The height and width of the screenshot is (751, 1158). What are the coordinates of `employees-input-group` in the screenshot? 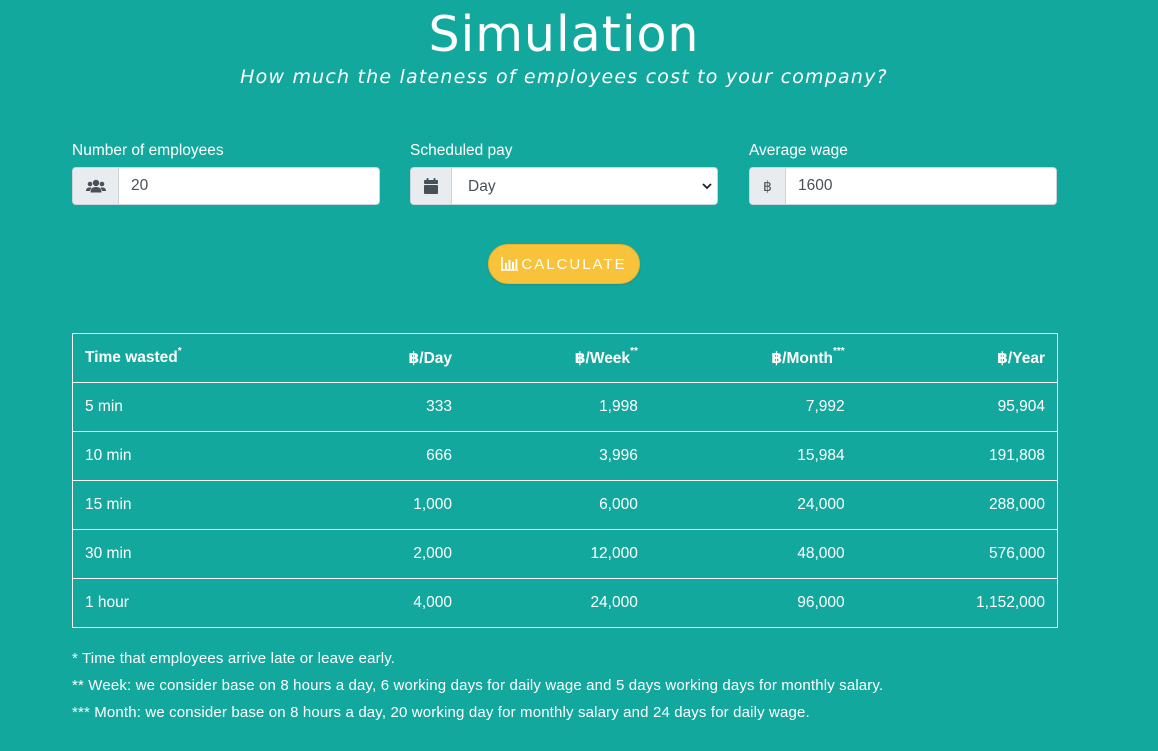 It's located at (226, 186).